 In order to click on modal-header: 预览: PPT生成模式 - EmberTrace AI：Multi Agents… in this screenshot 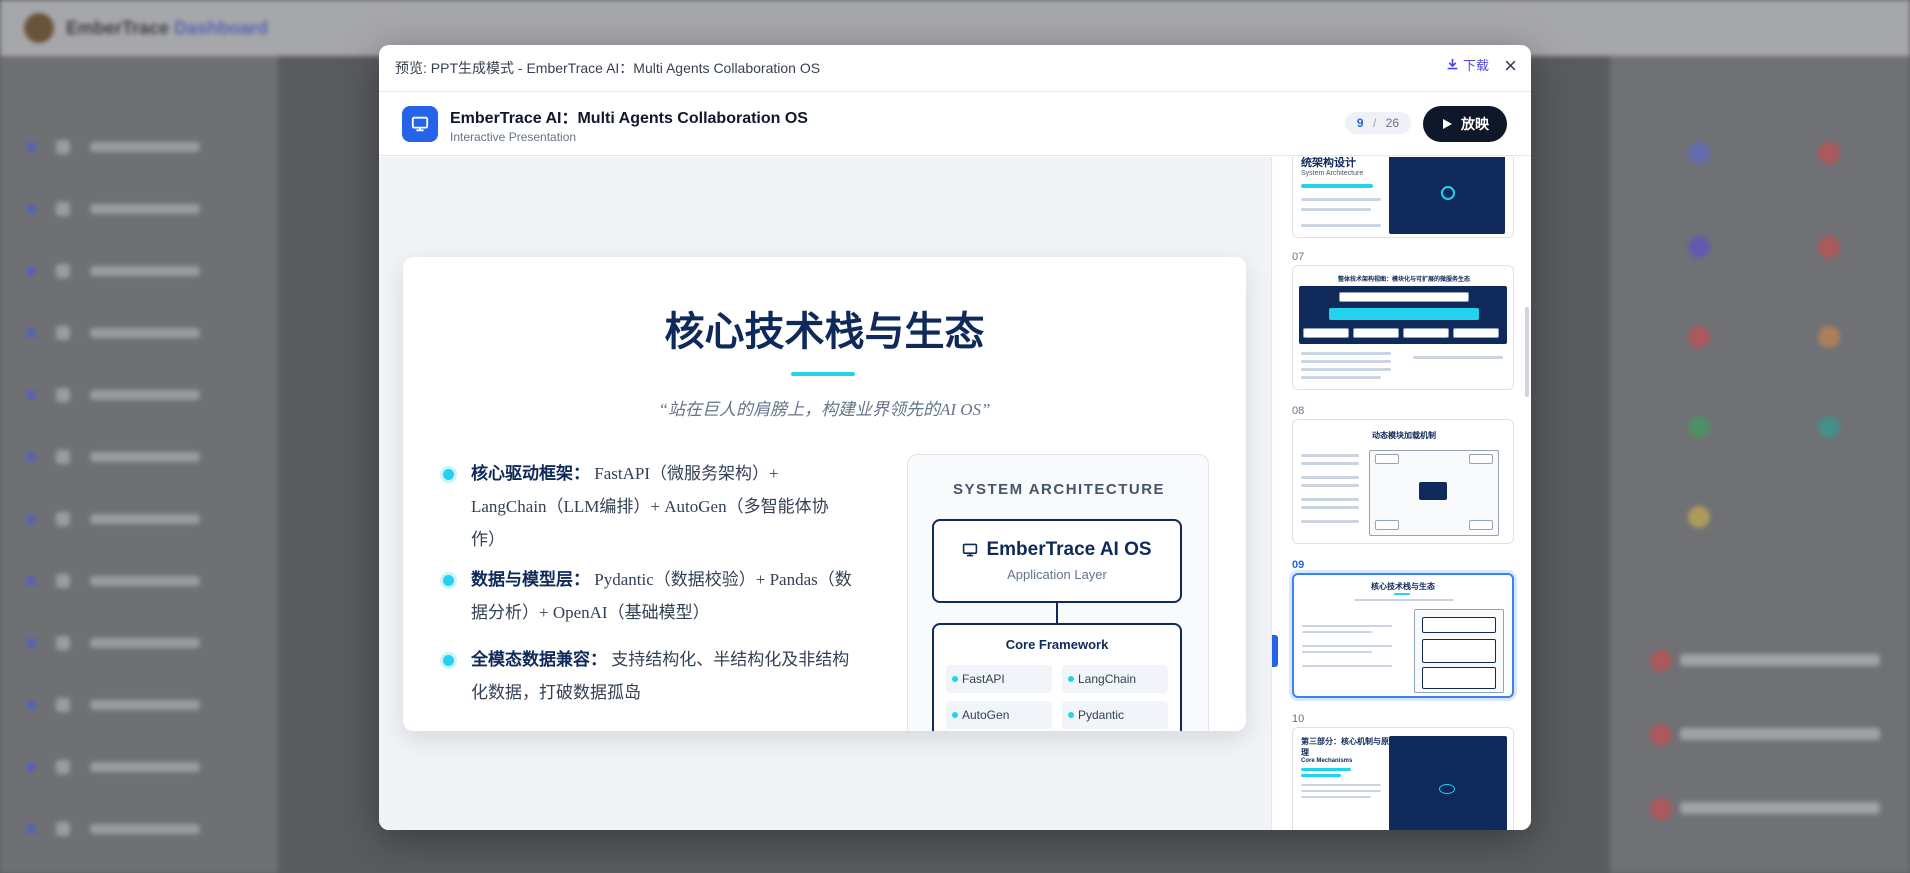, I will do `click(955, 68)`.